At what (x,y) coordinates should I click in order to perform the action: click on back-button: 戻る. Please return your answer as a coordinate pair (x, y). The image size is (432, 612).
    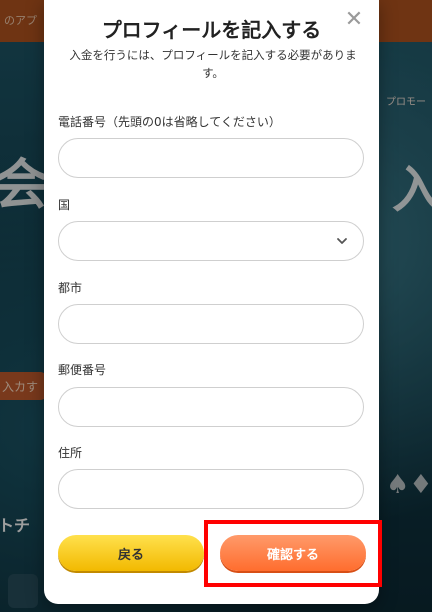
    Looking at the image, I should click on (131, 553).